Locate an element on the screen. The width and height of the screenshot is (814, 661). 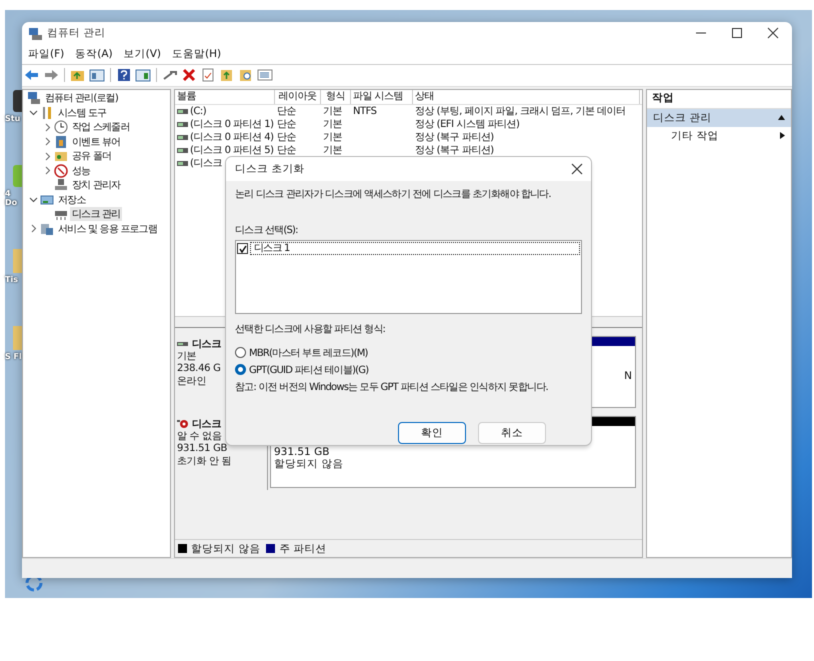
legend-label: 할당되지 않음 is located at coordinates (225, 549).